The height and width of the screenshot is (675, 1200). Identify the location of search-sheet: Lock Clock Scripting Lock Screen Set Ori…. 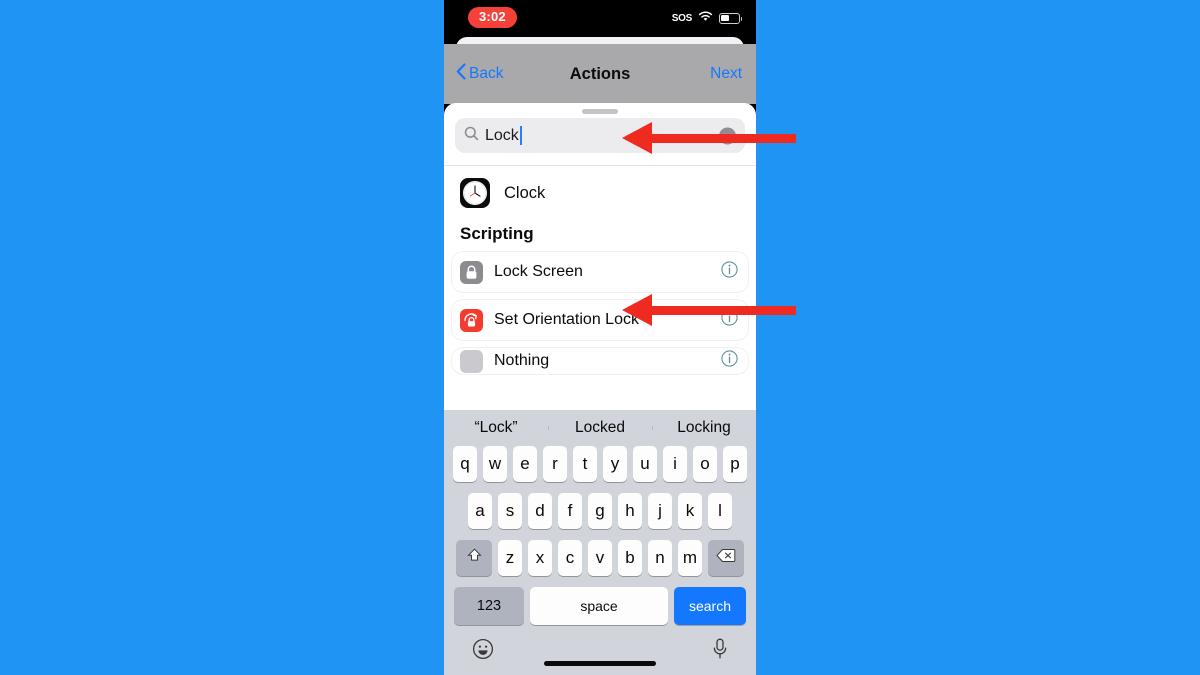
(600, 256).